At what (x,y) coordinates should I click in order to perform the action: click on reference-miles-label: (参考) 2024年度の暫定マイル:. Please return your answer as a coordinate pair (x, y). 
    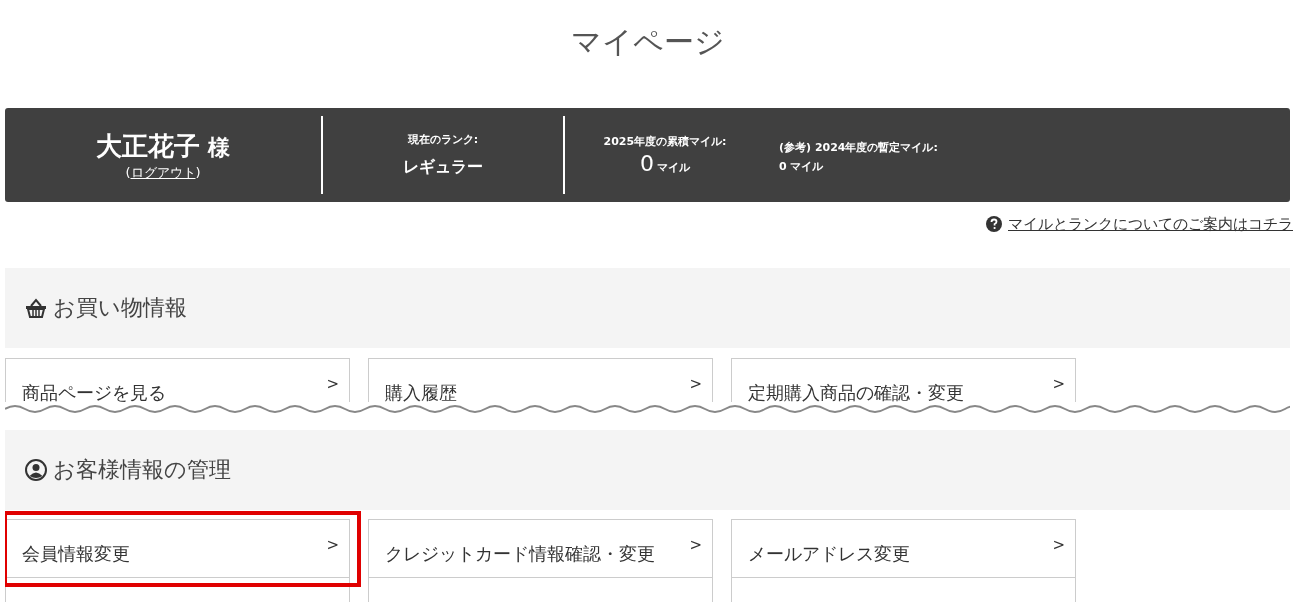
    Looking at the image, I should click on (858, 147).